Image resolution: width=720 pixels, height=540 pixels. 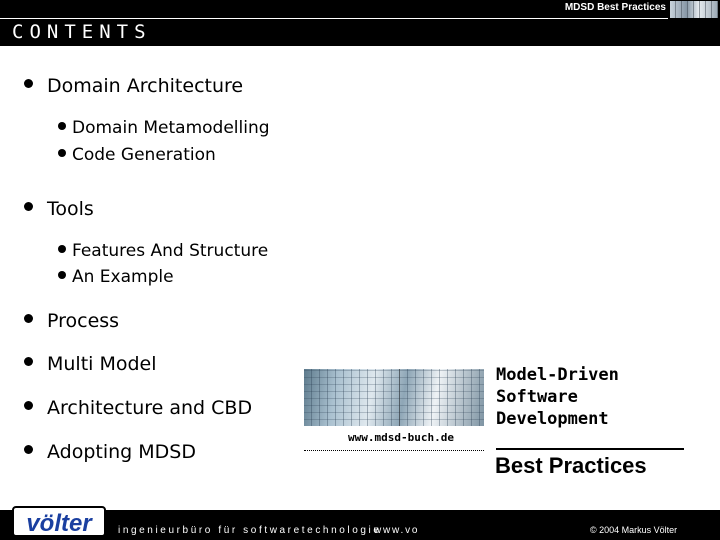 What do you see at coordinates (394, 450) in the screenshot?
I see `book-divider` at bounding box center [394, 450].